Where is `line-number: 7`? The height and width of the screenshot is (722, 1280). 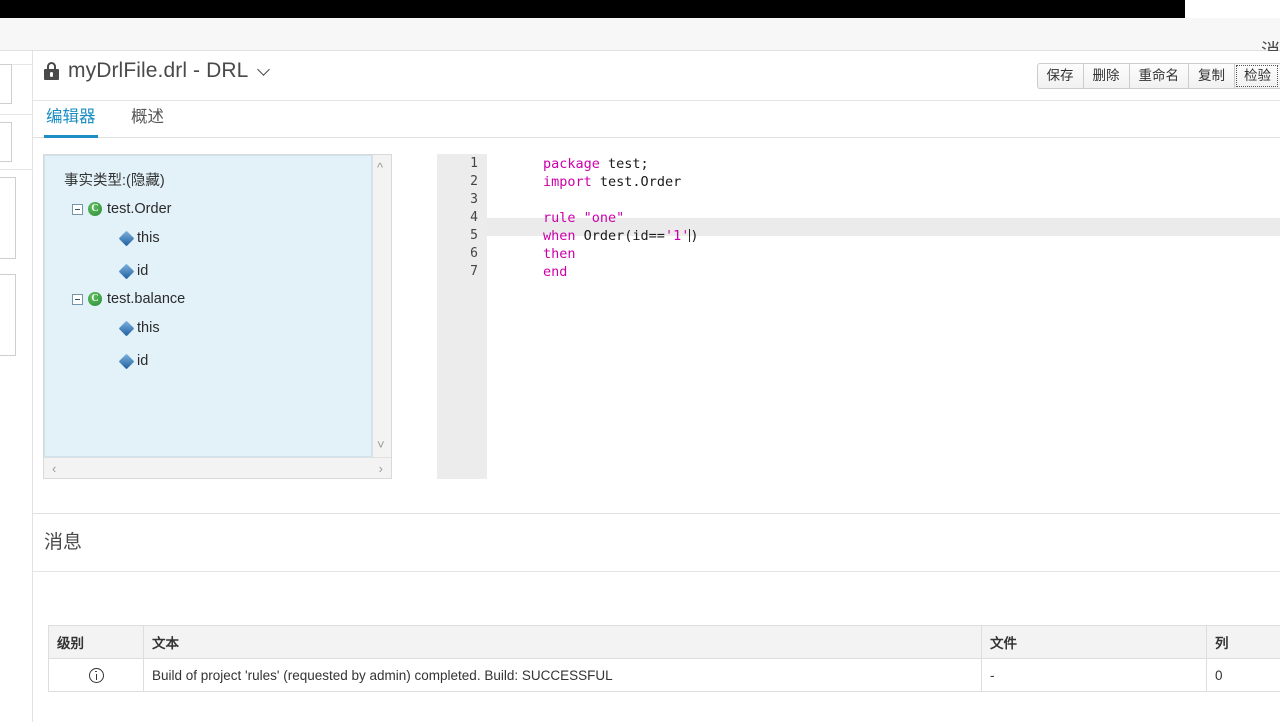 line-number: 7 is located at coordinates (474, 271).